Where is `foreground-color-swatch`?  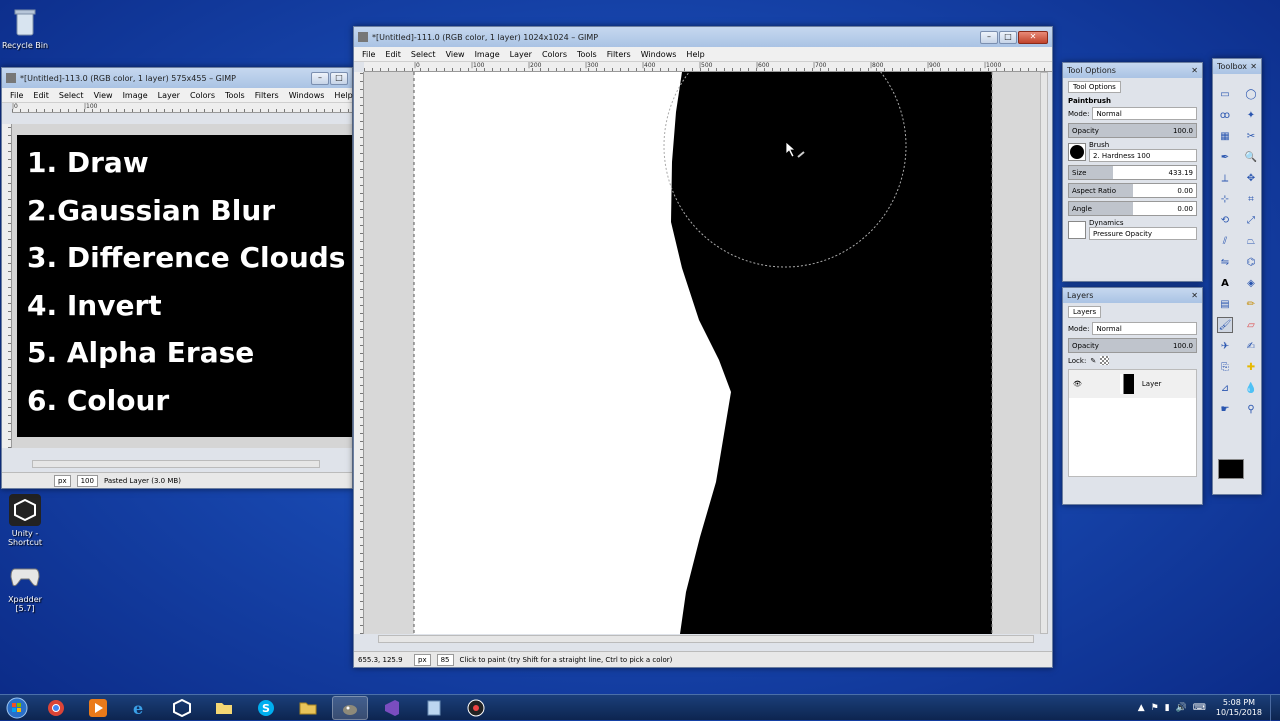 foreground-color-swatch is located at coordinates (1231, 469).